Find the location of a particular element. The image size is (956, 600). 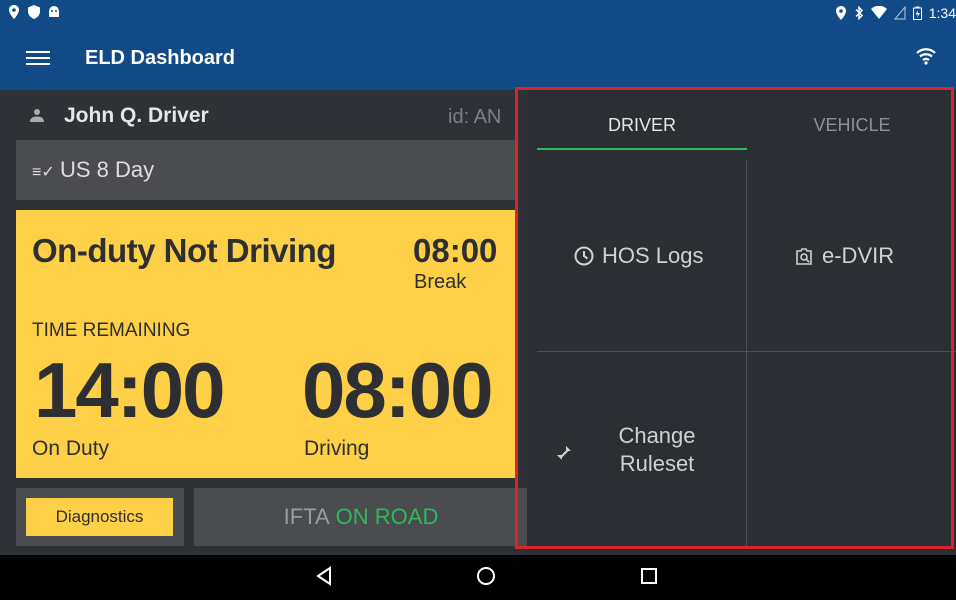

empty-tile is located at coordinates (851, 449).